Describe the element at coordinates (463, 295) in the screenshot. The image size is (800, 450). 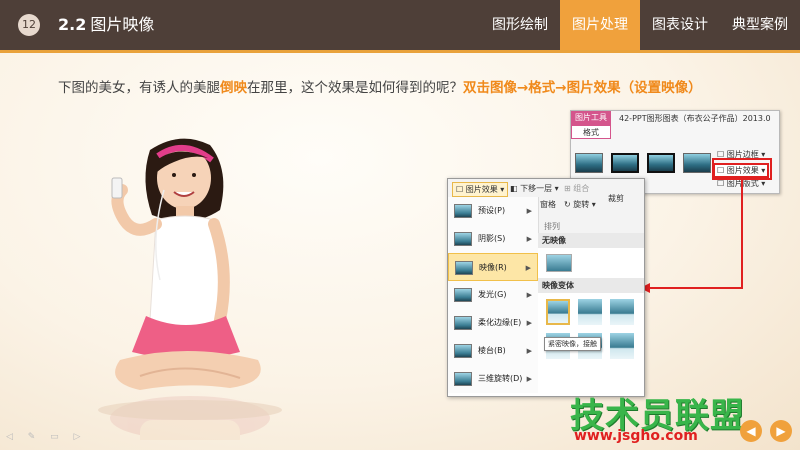
I see `glow-icon` at that location.